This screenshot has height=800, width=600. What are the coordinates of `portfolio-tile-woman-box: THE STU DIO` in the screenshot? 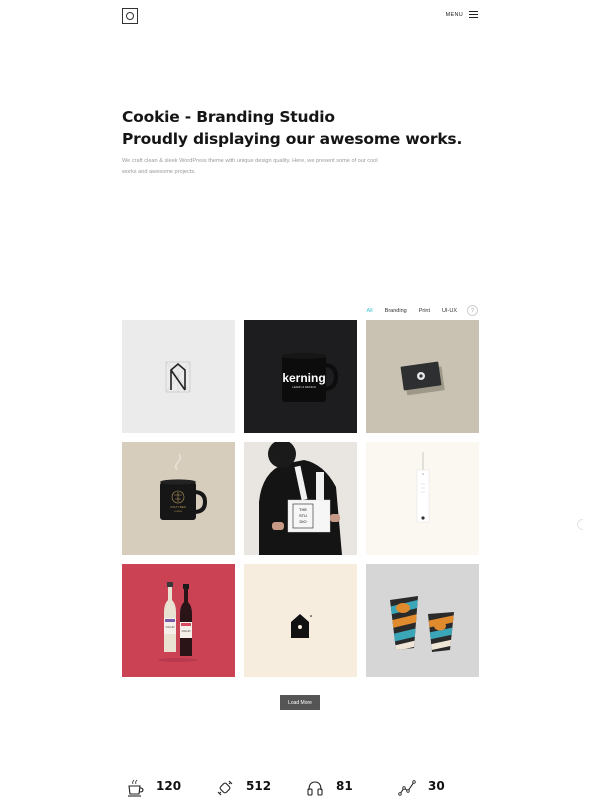 It's located at (300, 498).